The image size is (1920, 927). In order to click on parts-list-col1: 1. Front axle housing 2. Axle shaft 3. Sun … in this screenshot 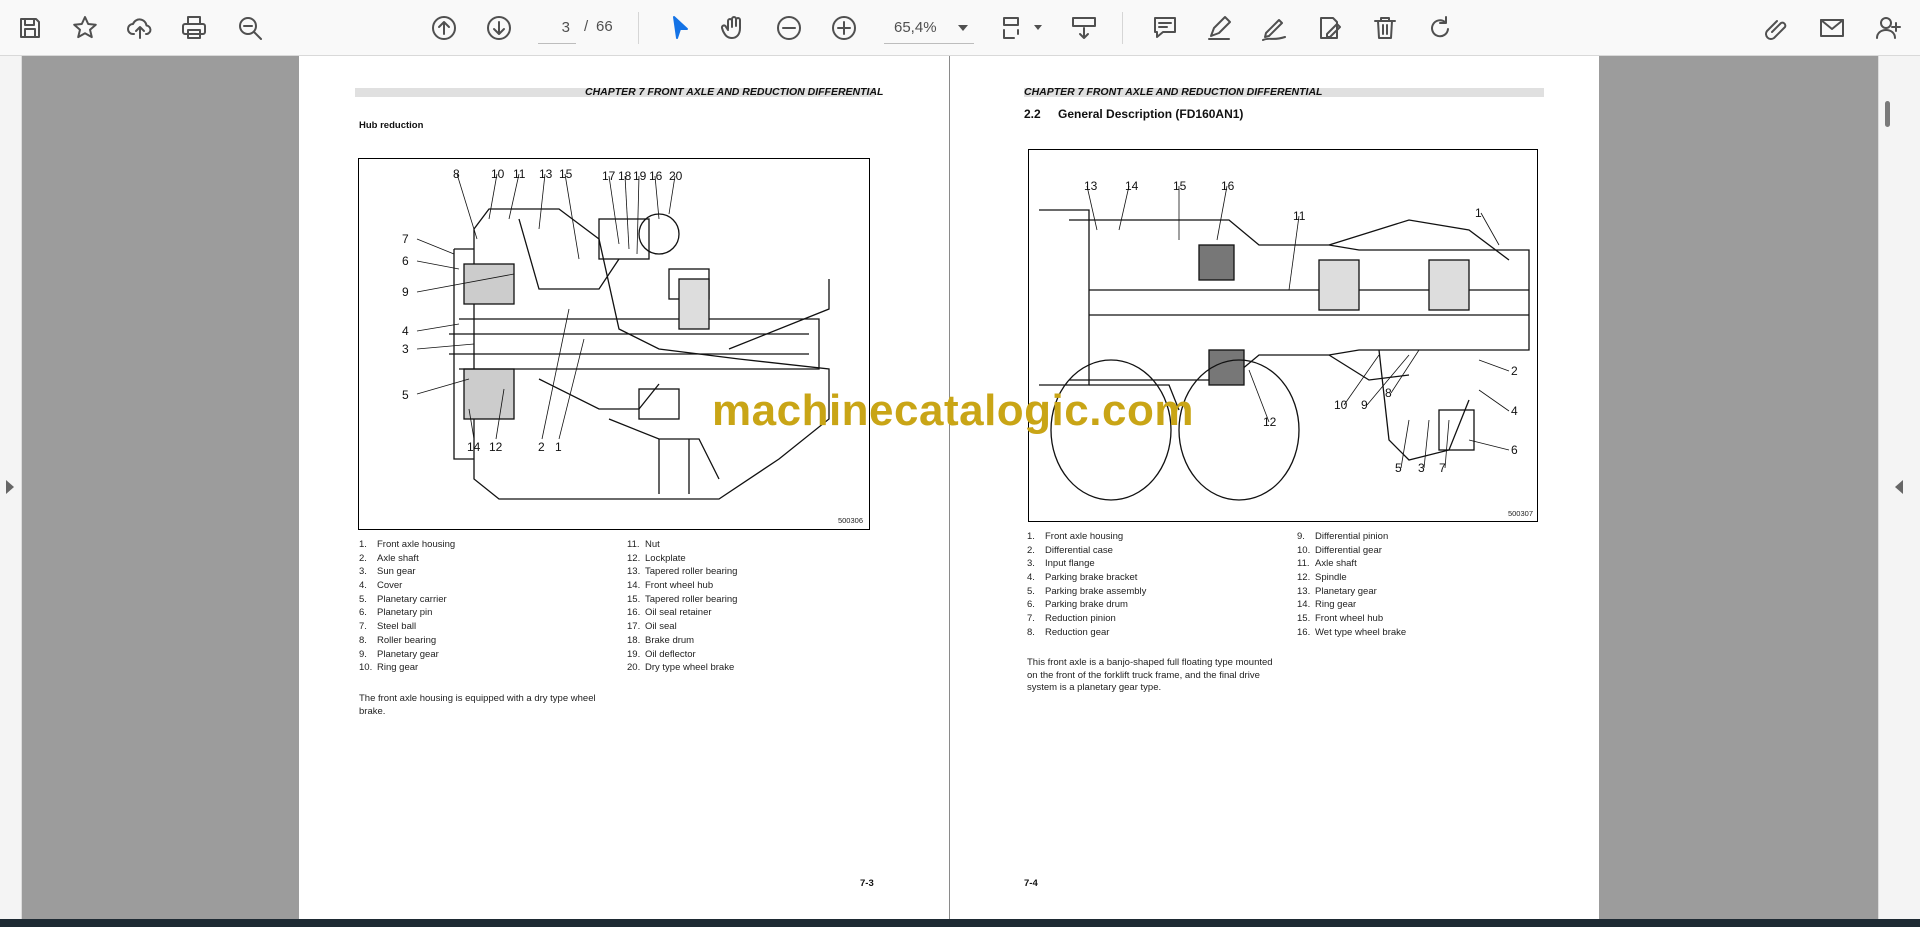, I will do `click(407, 606)`.